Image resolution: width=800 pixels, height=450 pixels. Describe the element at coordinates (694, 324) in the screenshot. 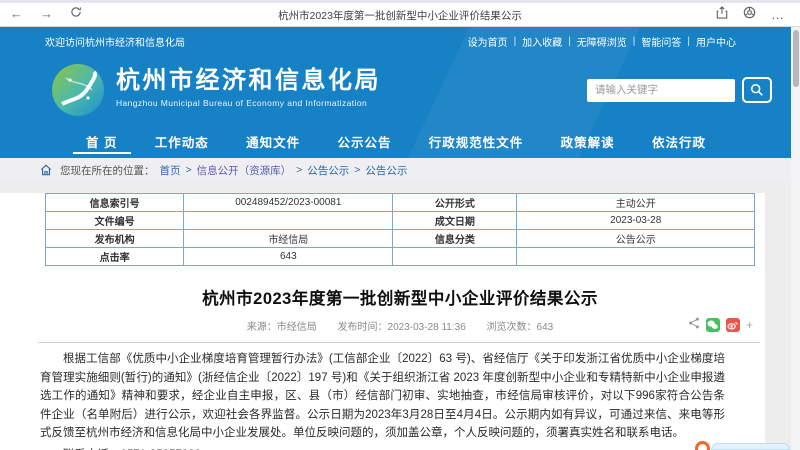

I see `share-nodes-icon` at that location.